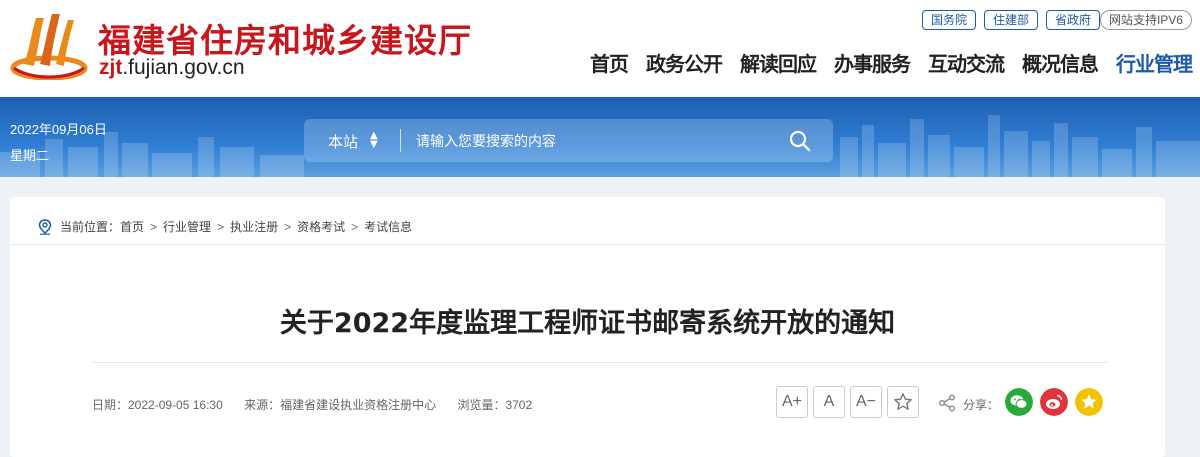  Describe the element at coordinates (187, 226) in the screenshot. I see `breadcrumb-industry: 行业管理` at that location.